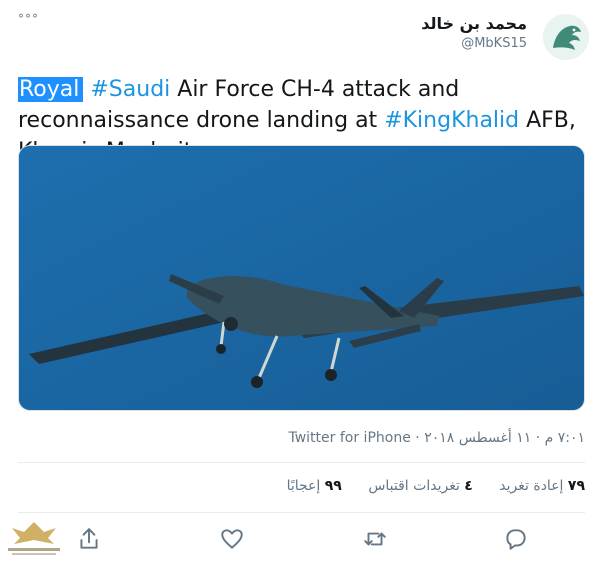 Image resolution: width=601 pixels, height=562 pixels. I want to click on author-block: محمد بن خالد @MbKS15, so click(474, 32).